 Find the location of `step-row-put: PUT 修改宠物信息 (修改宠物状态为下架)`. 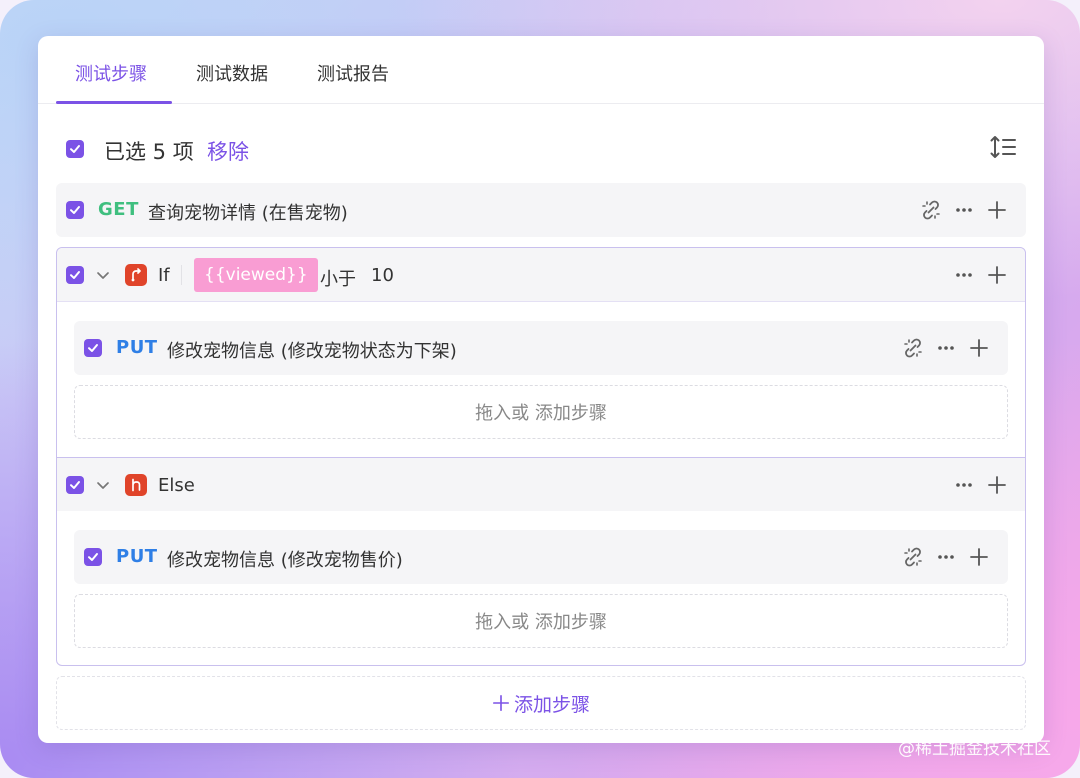

step-row-put: PUT 修改宠物信息 (修改宠物状态为下架) is located at coordinates (541, 348).